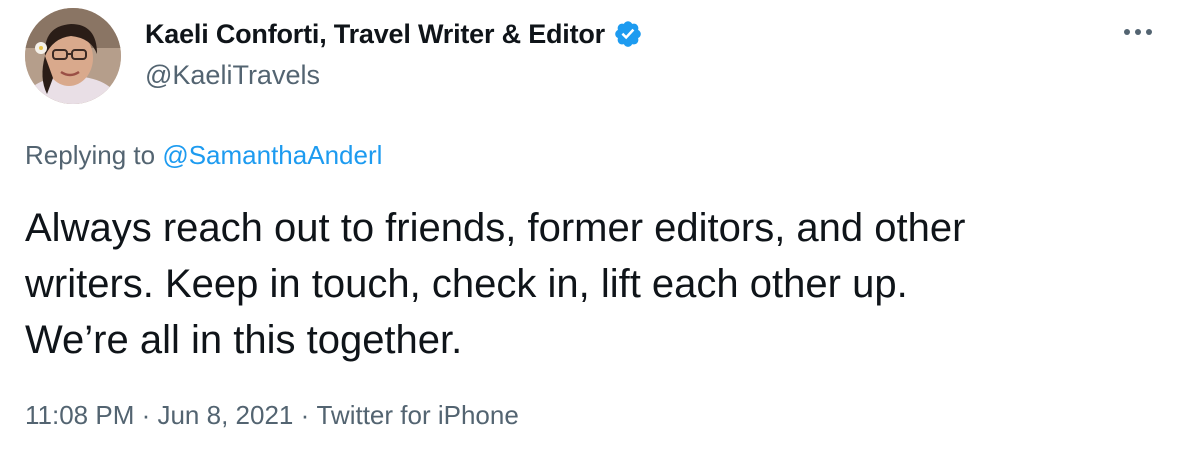 The image size is (1184, 454). What do you see at coordinates (417, 415) in the screenshot?
I see `tweet-source: Twitter for iPhone` at bounding box center [417, 415].